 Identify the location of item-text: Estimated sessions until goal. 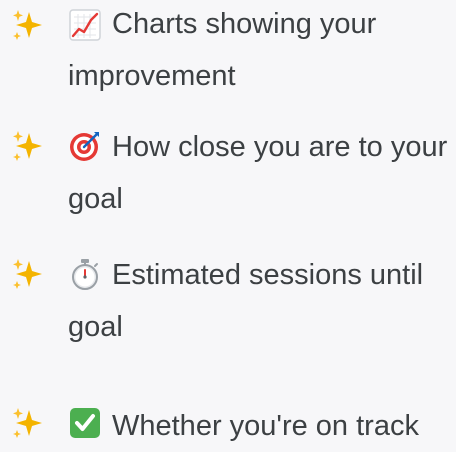
(246, 301).